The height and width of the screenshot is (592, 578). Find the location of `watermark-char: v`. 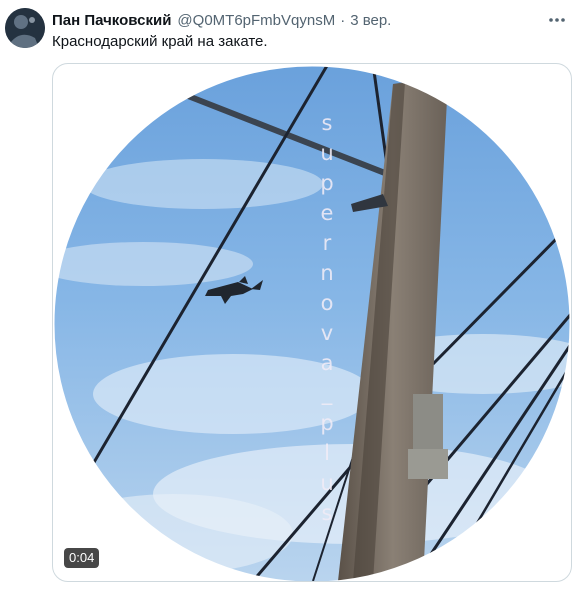

watermark-char: v is located at coordinates (327, 333).